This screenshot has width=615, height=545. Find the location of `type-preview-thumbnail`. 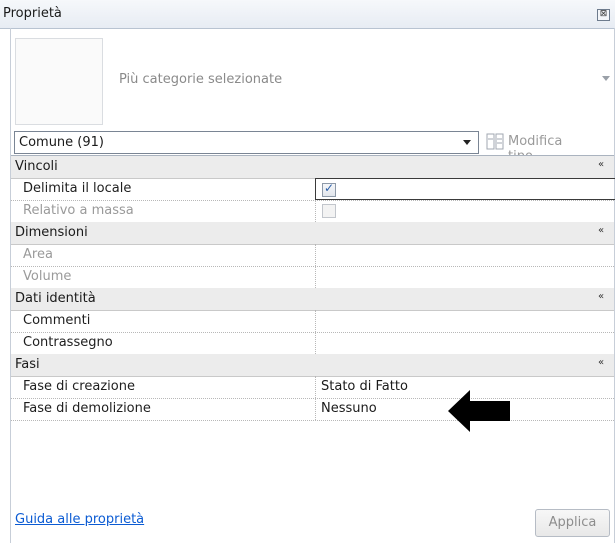

type-preview-thumbnail is located at coordinates (59, 81).